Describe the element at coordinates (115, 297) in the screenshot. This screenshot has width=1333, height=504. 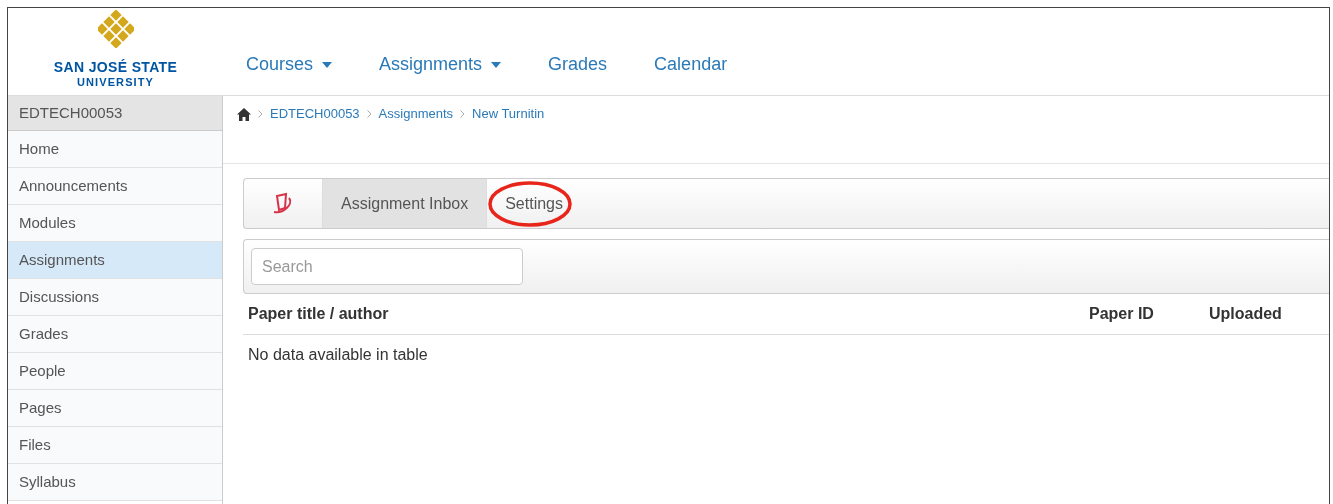
I see `sidebar-item: Discussions` at that location.